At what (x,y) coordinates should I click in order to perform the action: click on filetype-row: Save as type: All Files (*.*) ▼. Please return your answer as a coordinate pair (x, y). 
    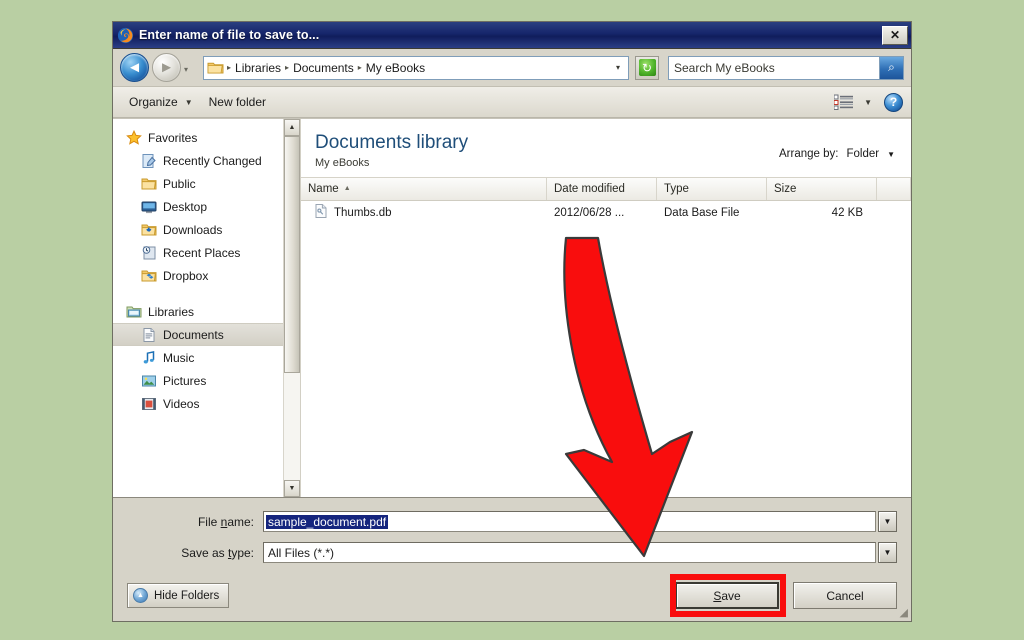
    Looking at the image, I should click on (512, 552).